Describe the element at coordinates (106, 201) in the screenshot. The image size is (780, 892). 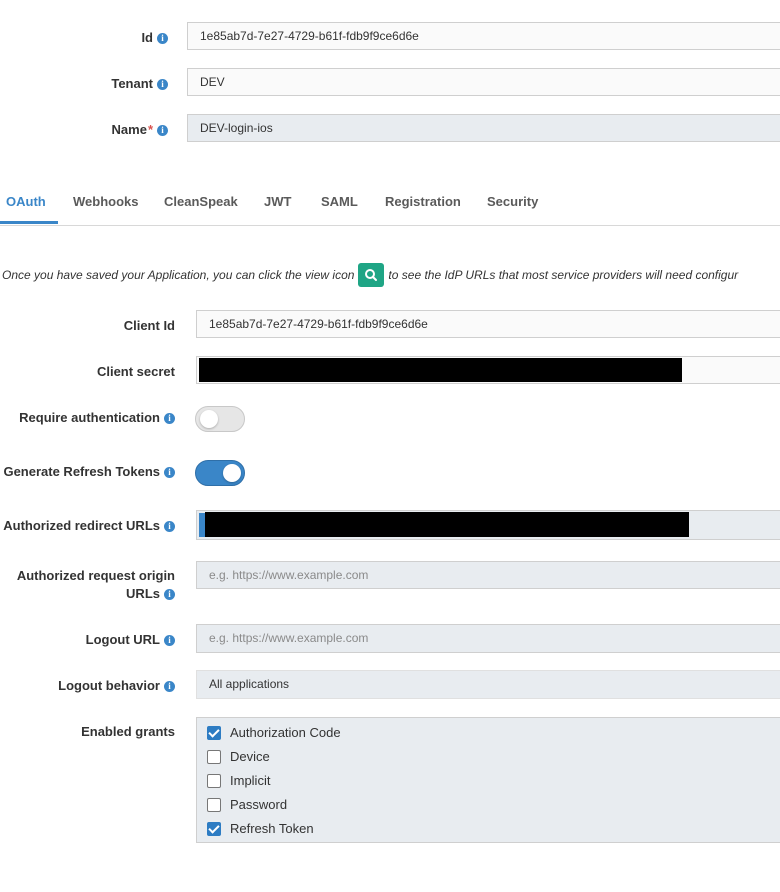
I see `tab-webhooks: Webhooks` at that location.